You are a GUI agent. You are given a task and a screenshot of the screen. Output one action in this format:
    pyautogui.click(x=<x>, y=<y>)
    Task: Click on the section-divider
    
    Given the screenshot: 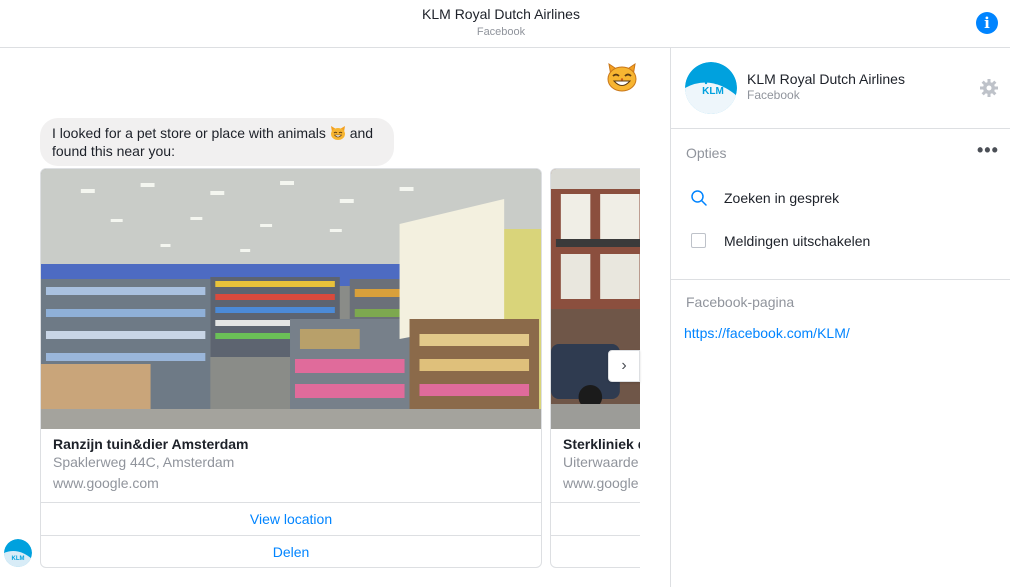 What is the action you would take?
    pyautogui.click(x=840, y=279)
    